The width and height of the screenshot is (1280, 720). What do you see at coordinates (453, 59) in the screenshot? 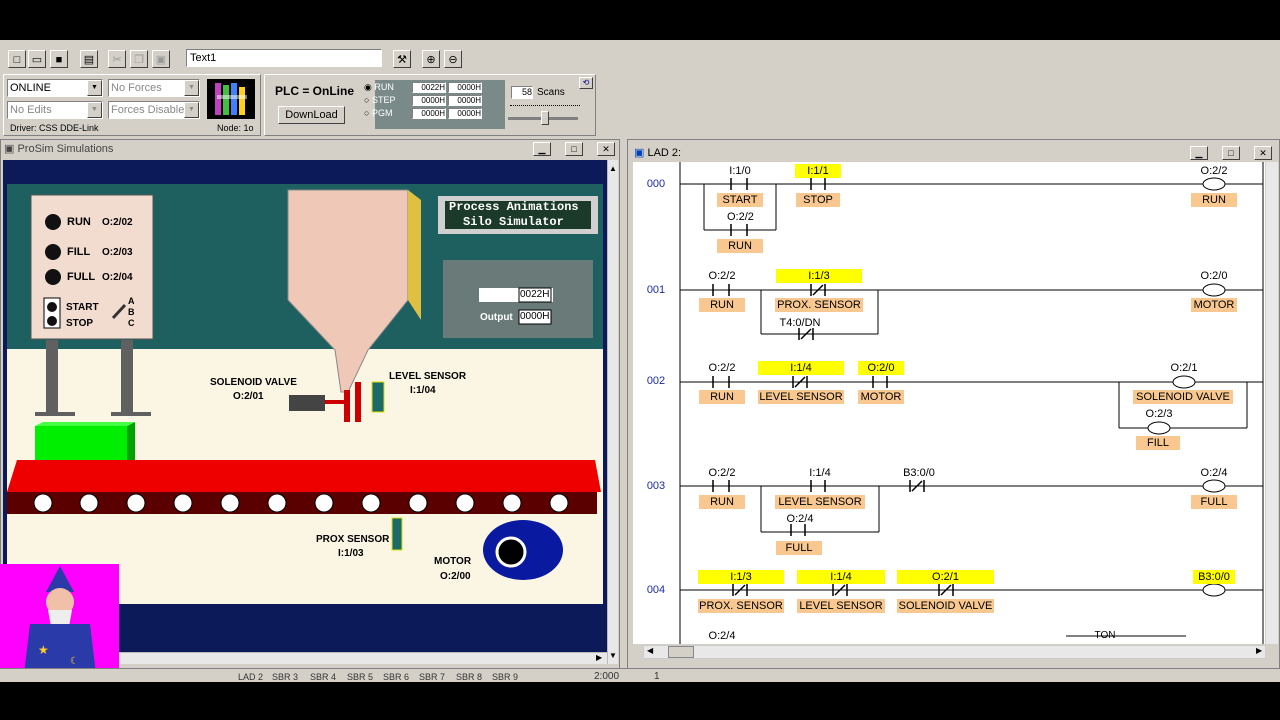
I see `zoom-out-icon: ⊖` at bounding box center [453, 59].